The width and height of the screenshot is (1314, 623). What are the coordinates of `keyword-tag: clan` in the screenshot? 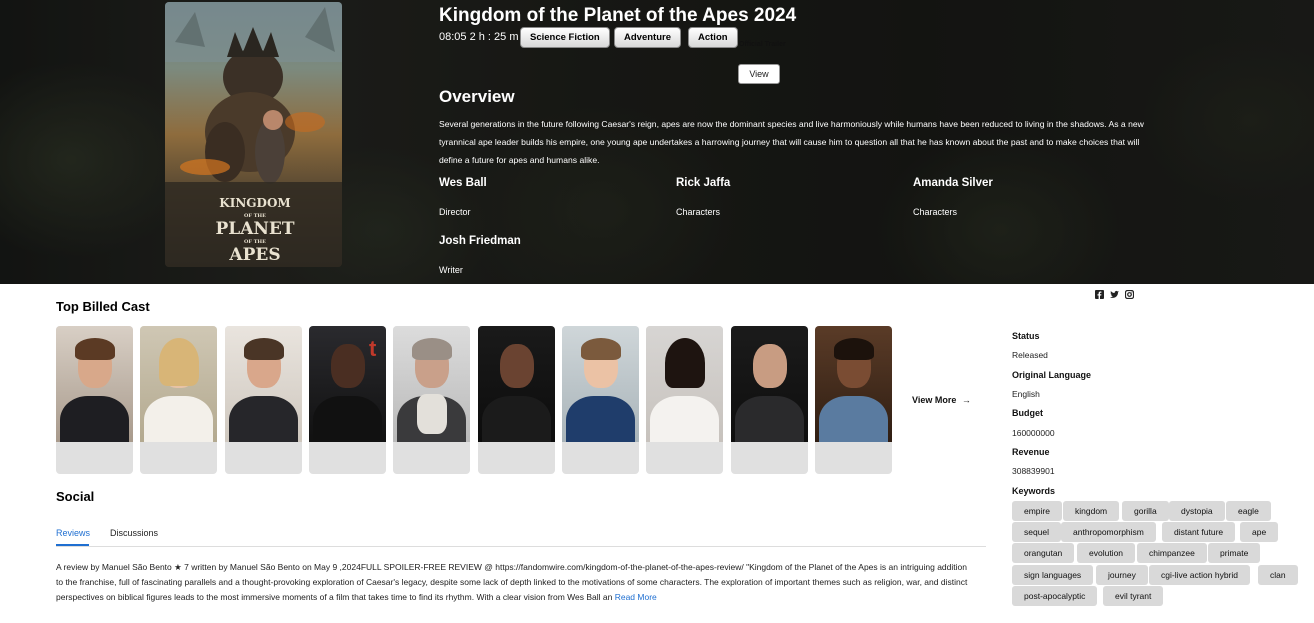 It's located at (1278, 575).